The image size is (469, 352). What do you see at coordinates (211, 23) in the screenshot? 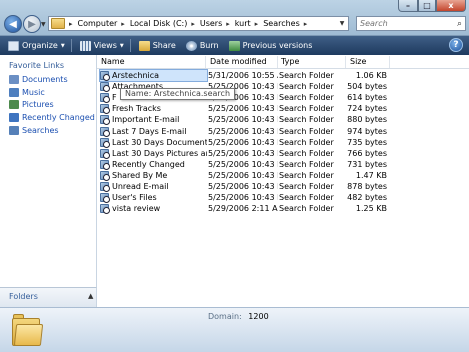
I see `breadcrumb-users: Users` at bounding box center [211, 23].